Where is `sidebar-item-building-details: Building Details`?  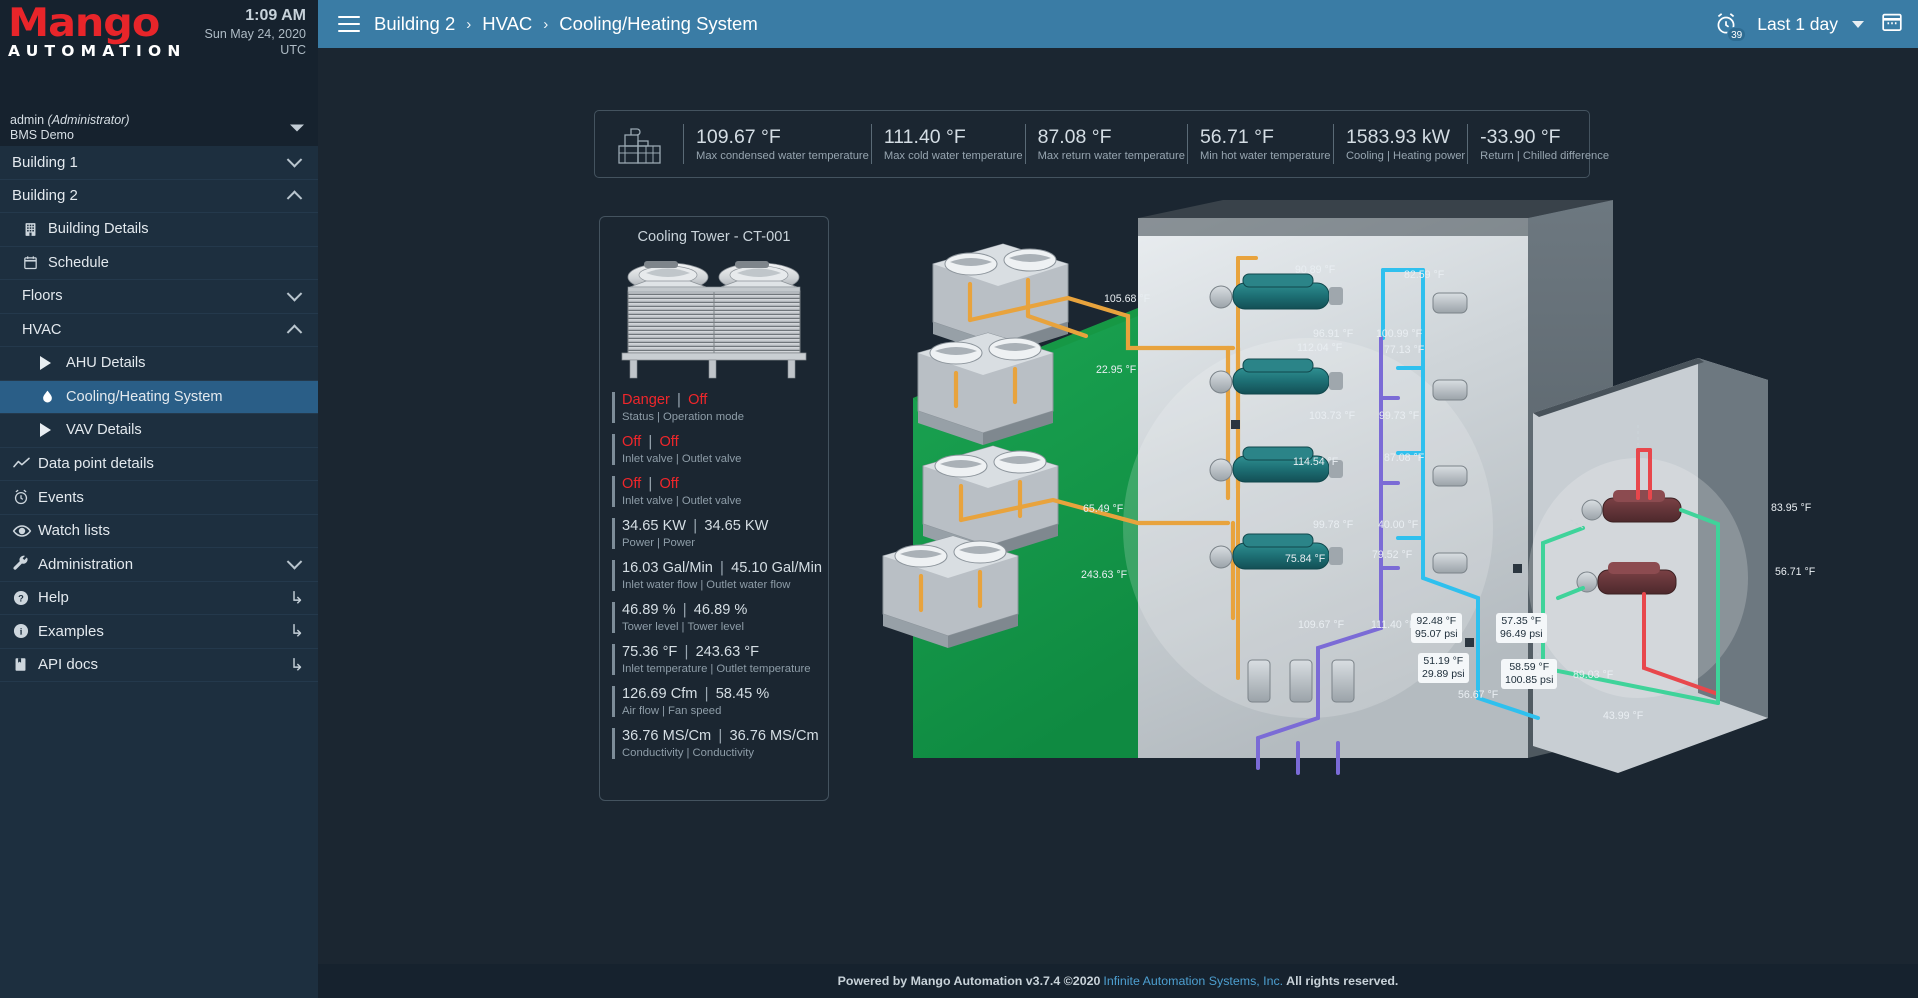
sidebar-item-building-details: Building Details is located at coordinates (159, 230).